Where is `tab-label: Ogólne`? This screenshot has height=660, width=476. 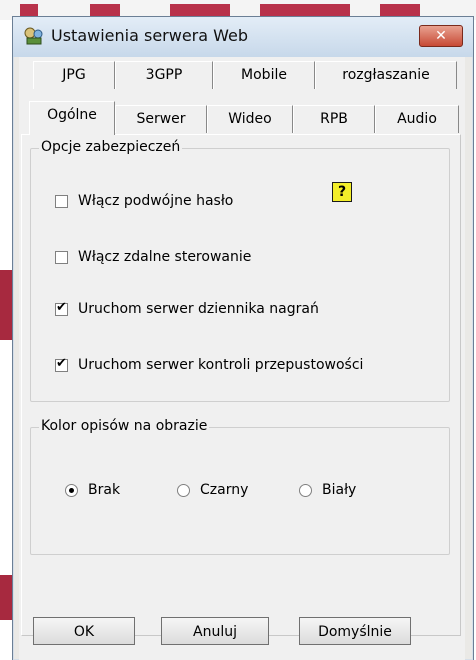 tab-label: Ogólne is located at coordinates (72, 115).